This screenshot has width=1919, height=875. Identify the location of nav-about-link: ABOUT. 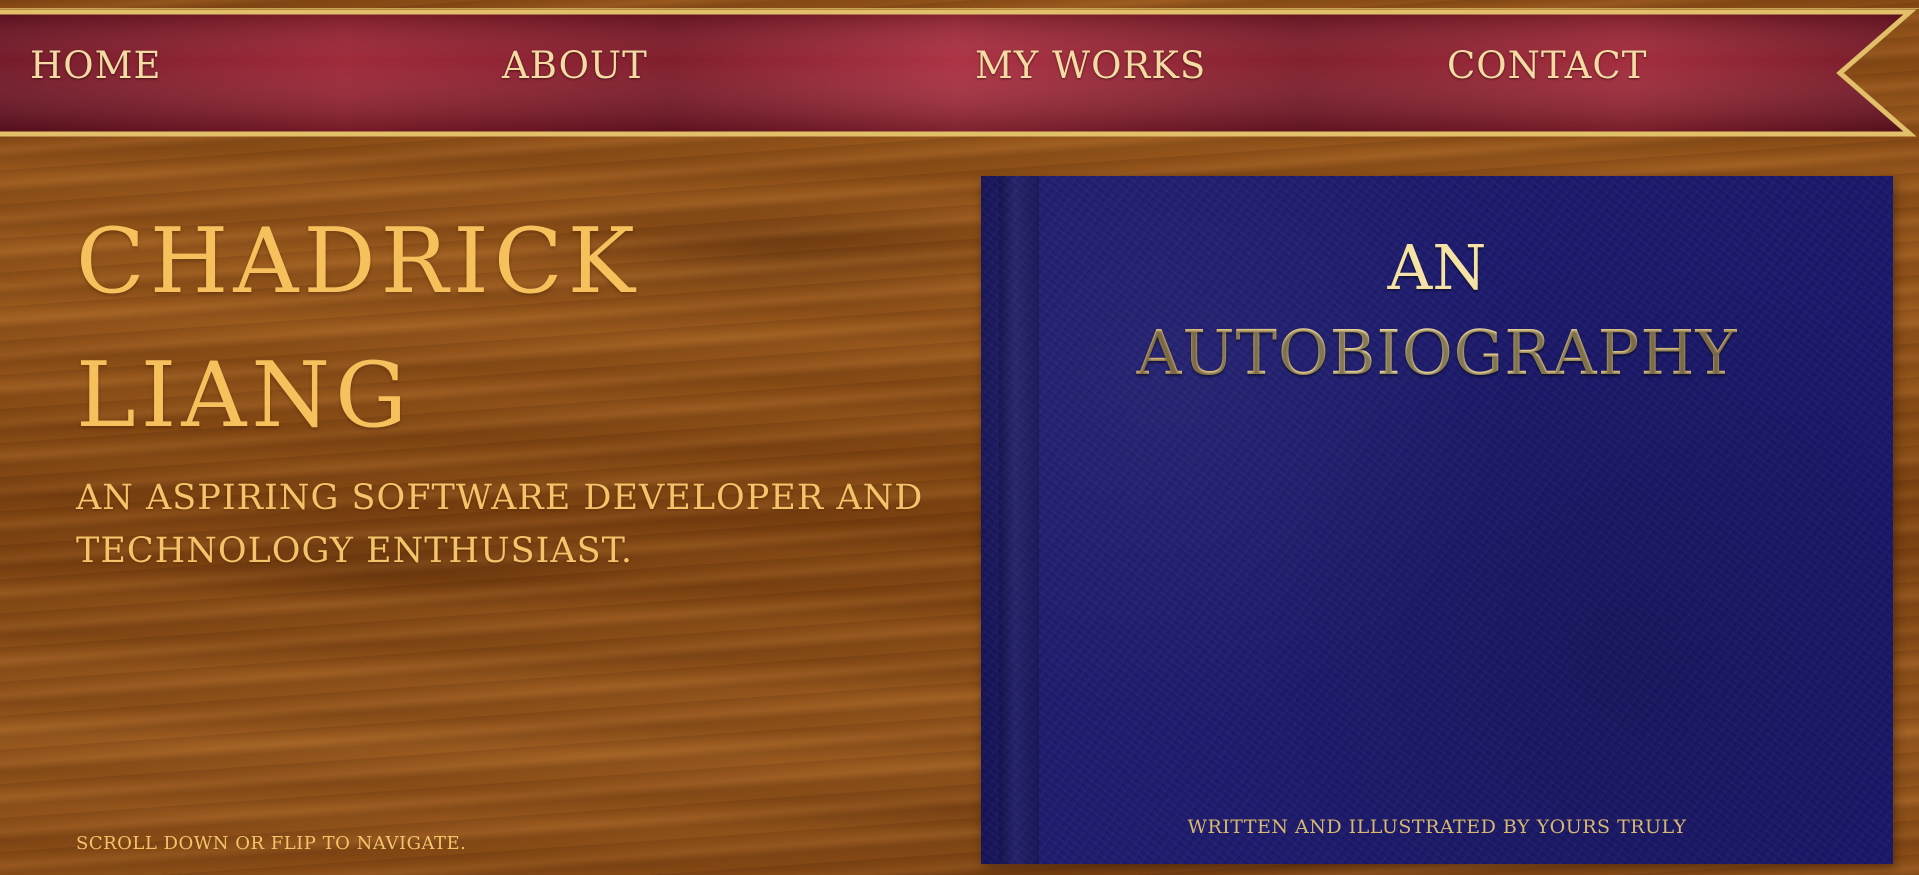
(575, 65).